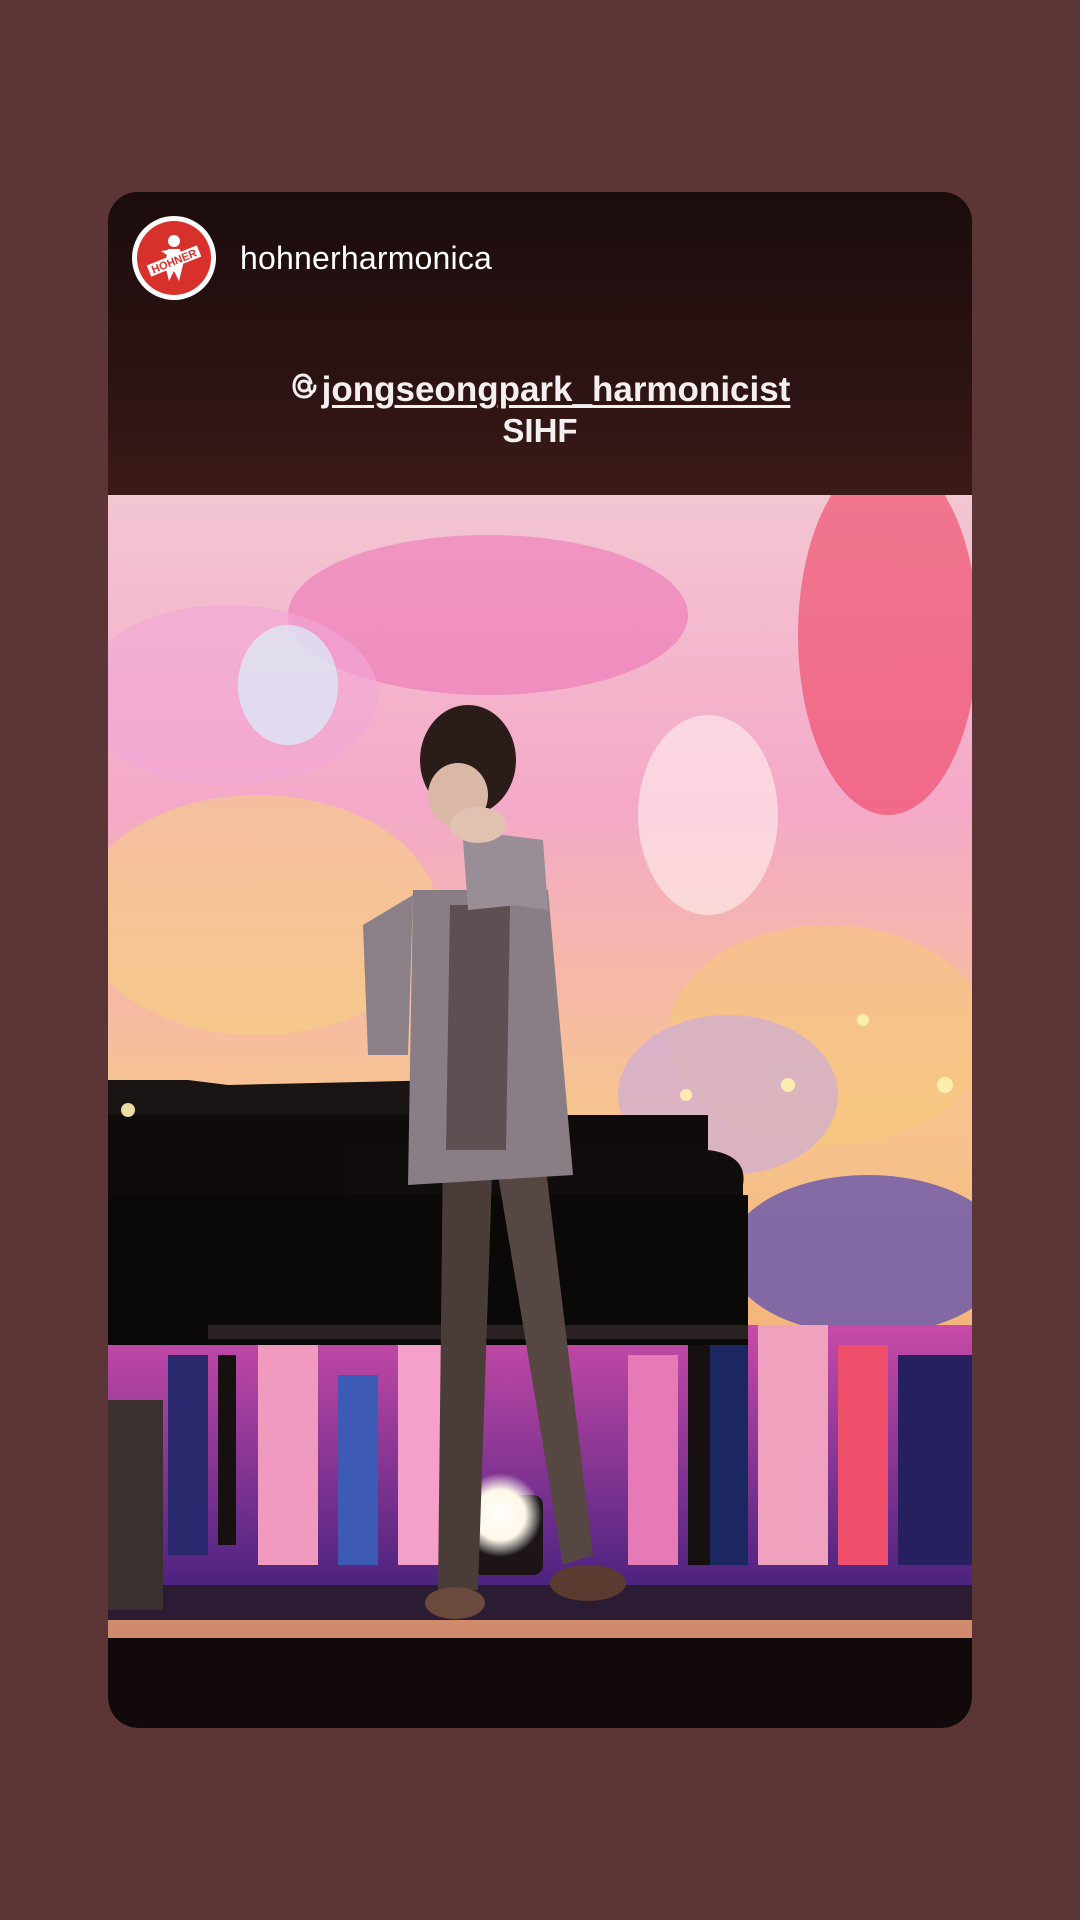 The width and height of the screenshot is (1080, 1920). I want to click on caption-line2: SIHF, so click(540, 430).